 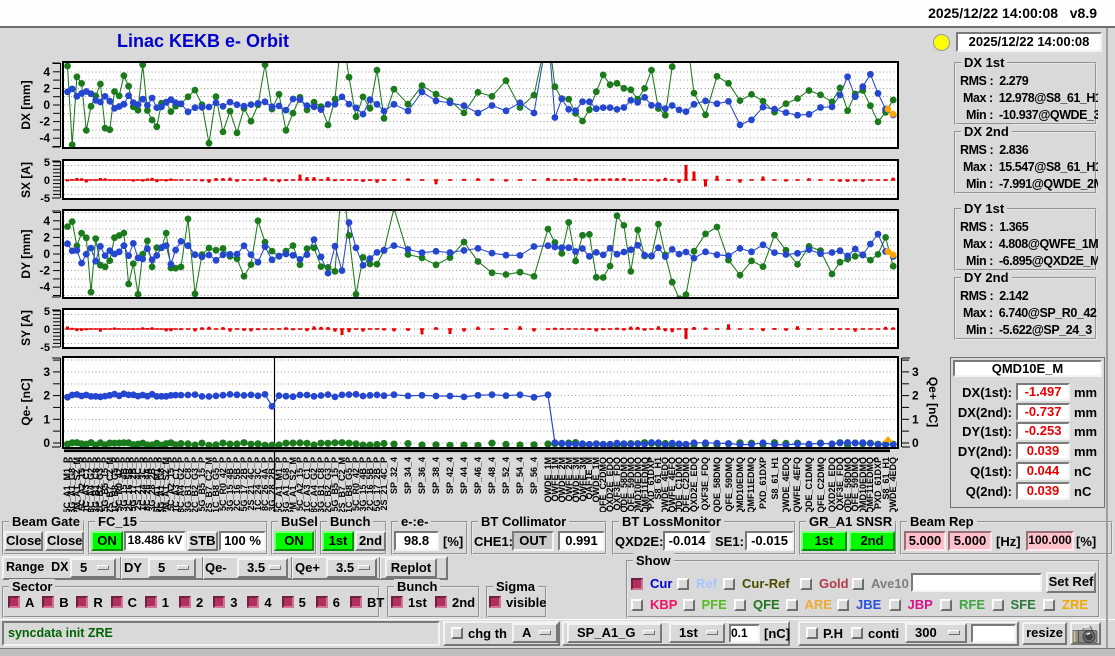 I want to click on svg-text: QFE_59DMQ, so click(x=729, y=484).